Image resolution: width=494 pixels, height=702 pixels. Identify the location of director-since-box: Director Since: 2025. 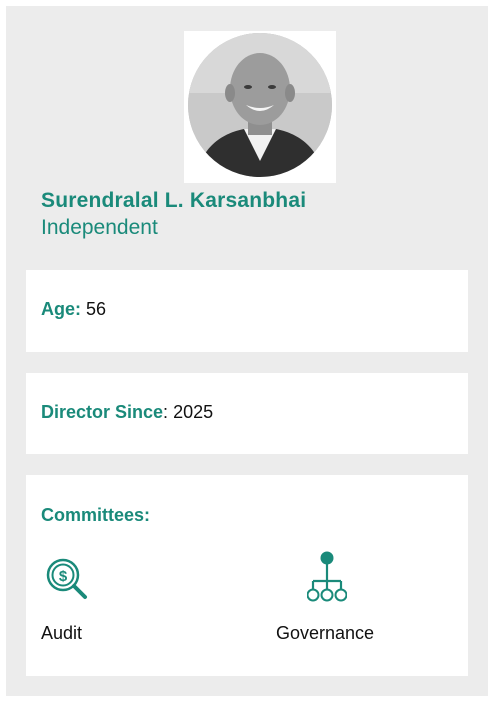
(247, 413).